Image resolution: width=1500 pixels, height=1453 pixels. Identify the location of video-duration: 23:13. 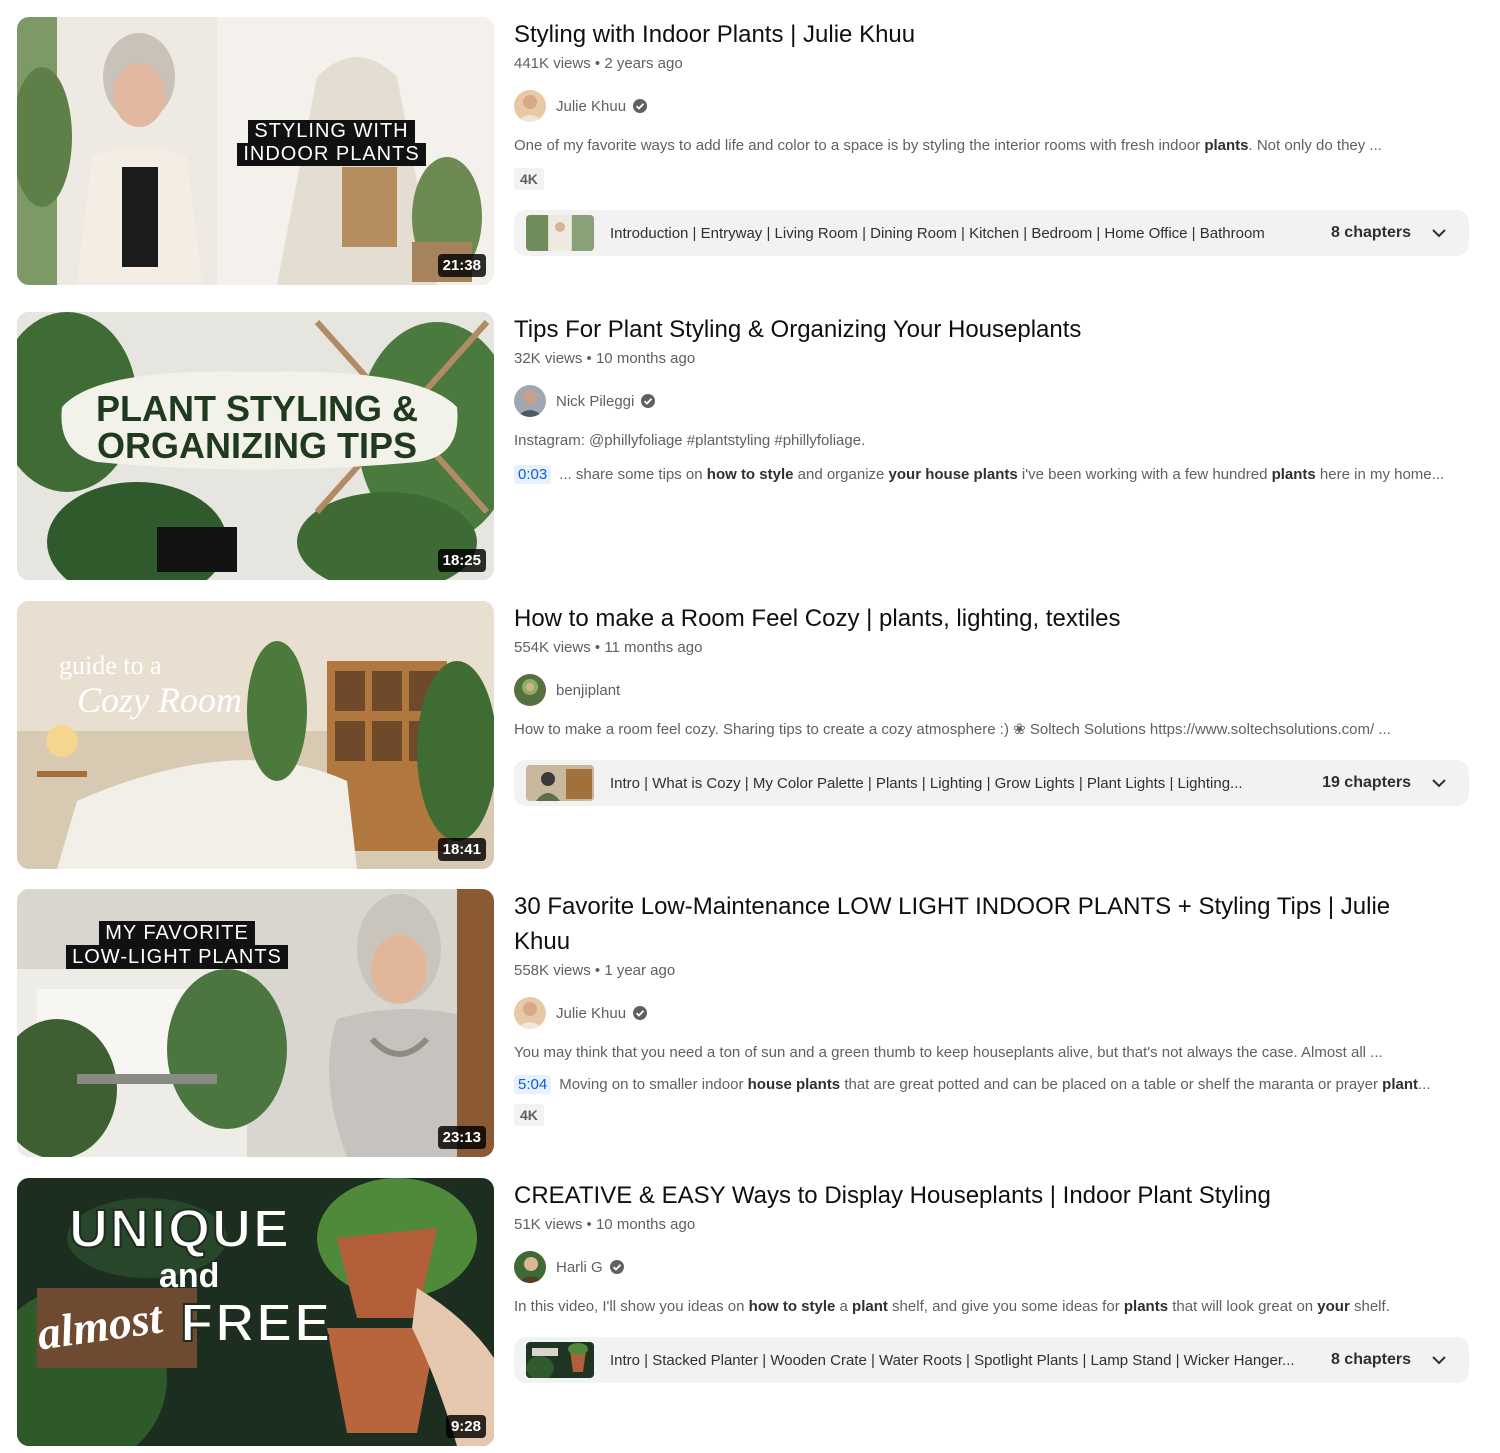
(461, 1137).